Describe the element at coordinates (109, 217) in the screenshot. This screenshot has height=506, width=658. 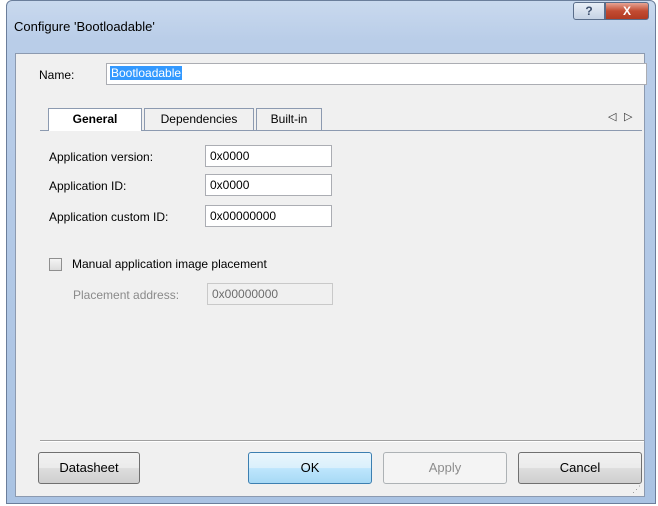
I see `application-custom-id-label: Application custom ID:` at that location.